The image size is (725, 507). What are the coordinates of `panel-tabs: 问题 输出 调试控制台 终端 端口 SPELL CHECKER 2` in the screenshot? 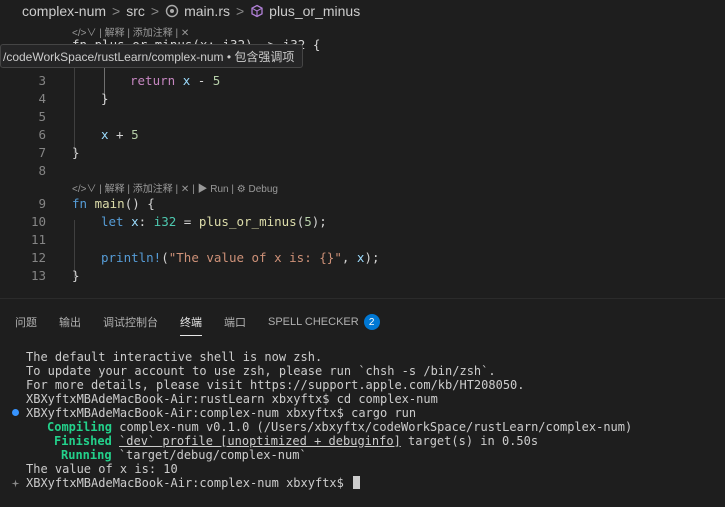 It's located at (208, 323).